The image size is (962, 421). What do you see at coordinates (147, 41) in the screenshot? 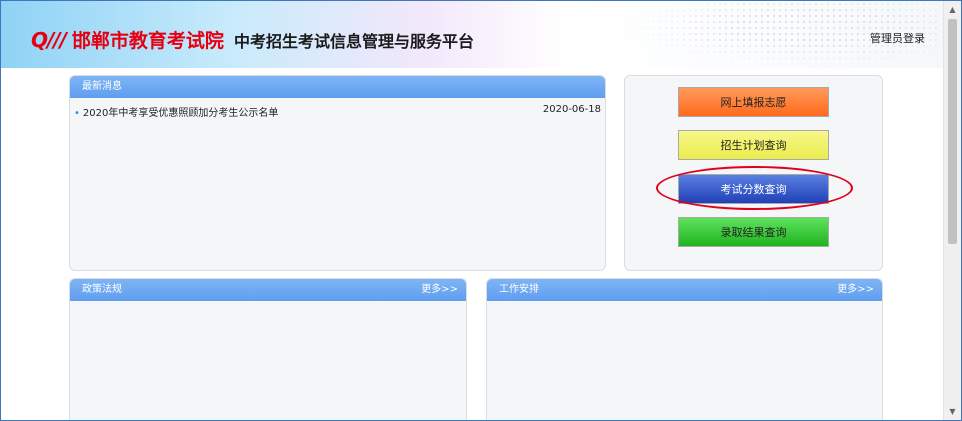
I see `org-name: 邯郸市教育考试院` at bounding box center [147, 41].